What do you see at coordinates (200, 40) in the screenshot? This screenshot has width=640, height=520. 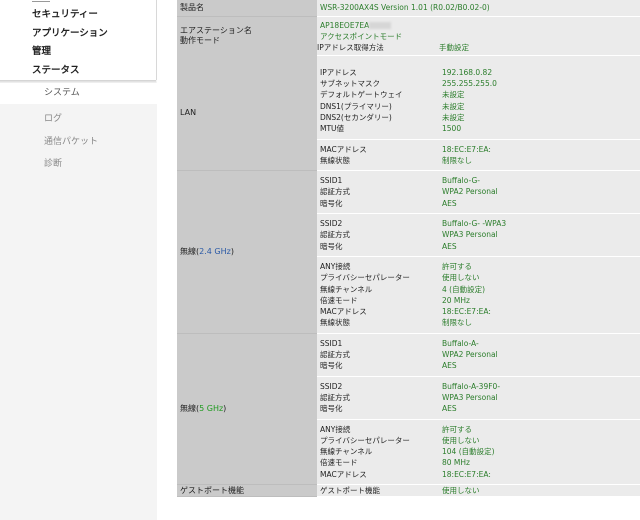 I see `mode-label: 動作モード` at bounding box center [200, 40].